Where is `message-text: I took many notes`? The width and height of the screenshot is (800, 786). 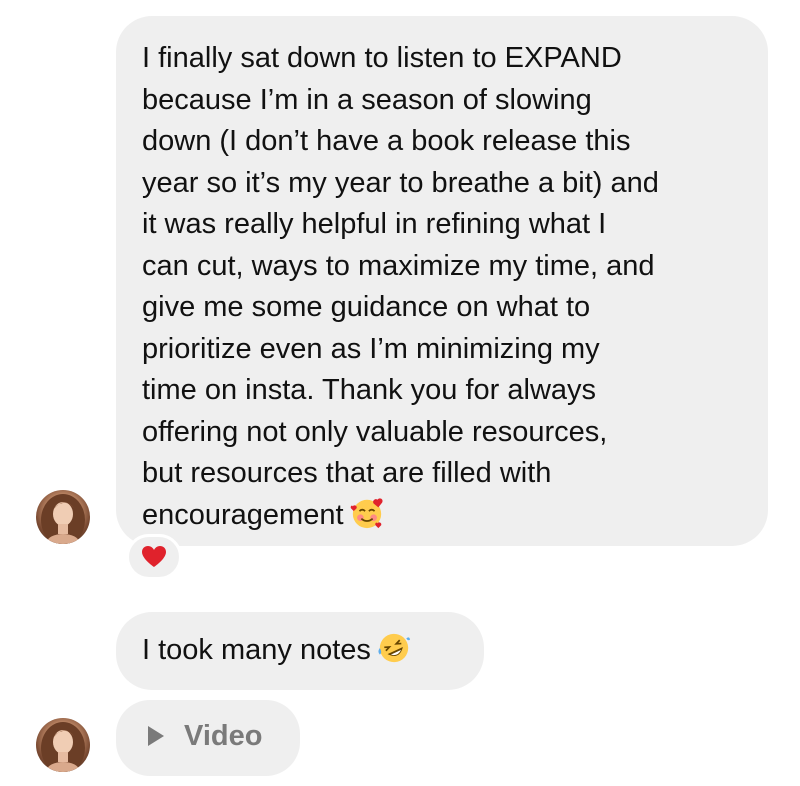
message-text: I took many notes is located at coordinates (256, 650).